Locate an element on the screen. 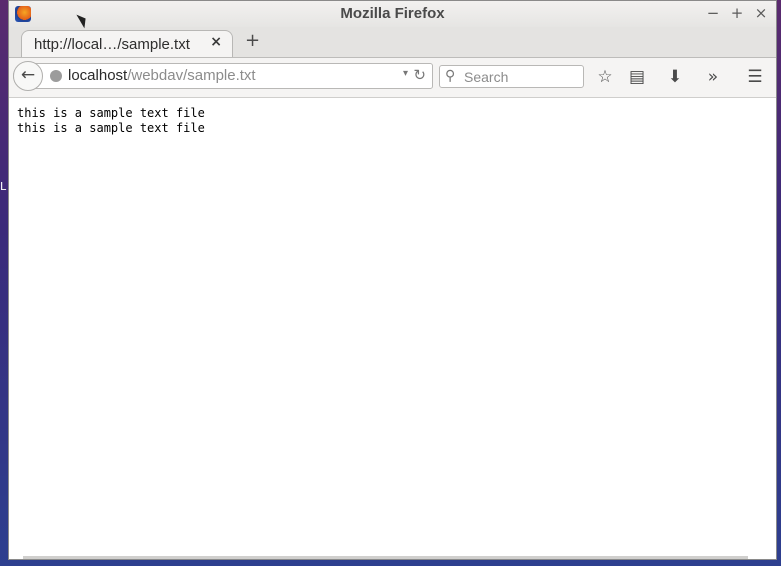 The height and width of the screenshot is (566, 781). download-icon: ⬇ is located at coordinates (675, 77).